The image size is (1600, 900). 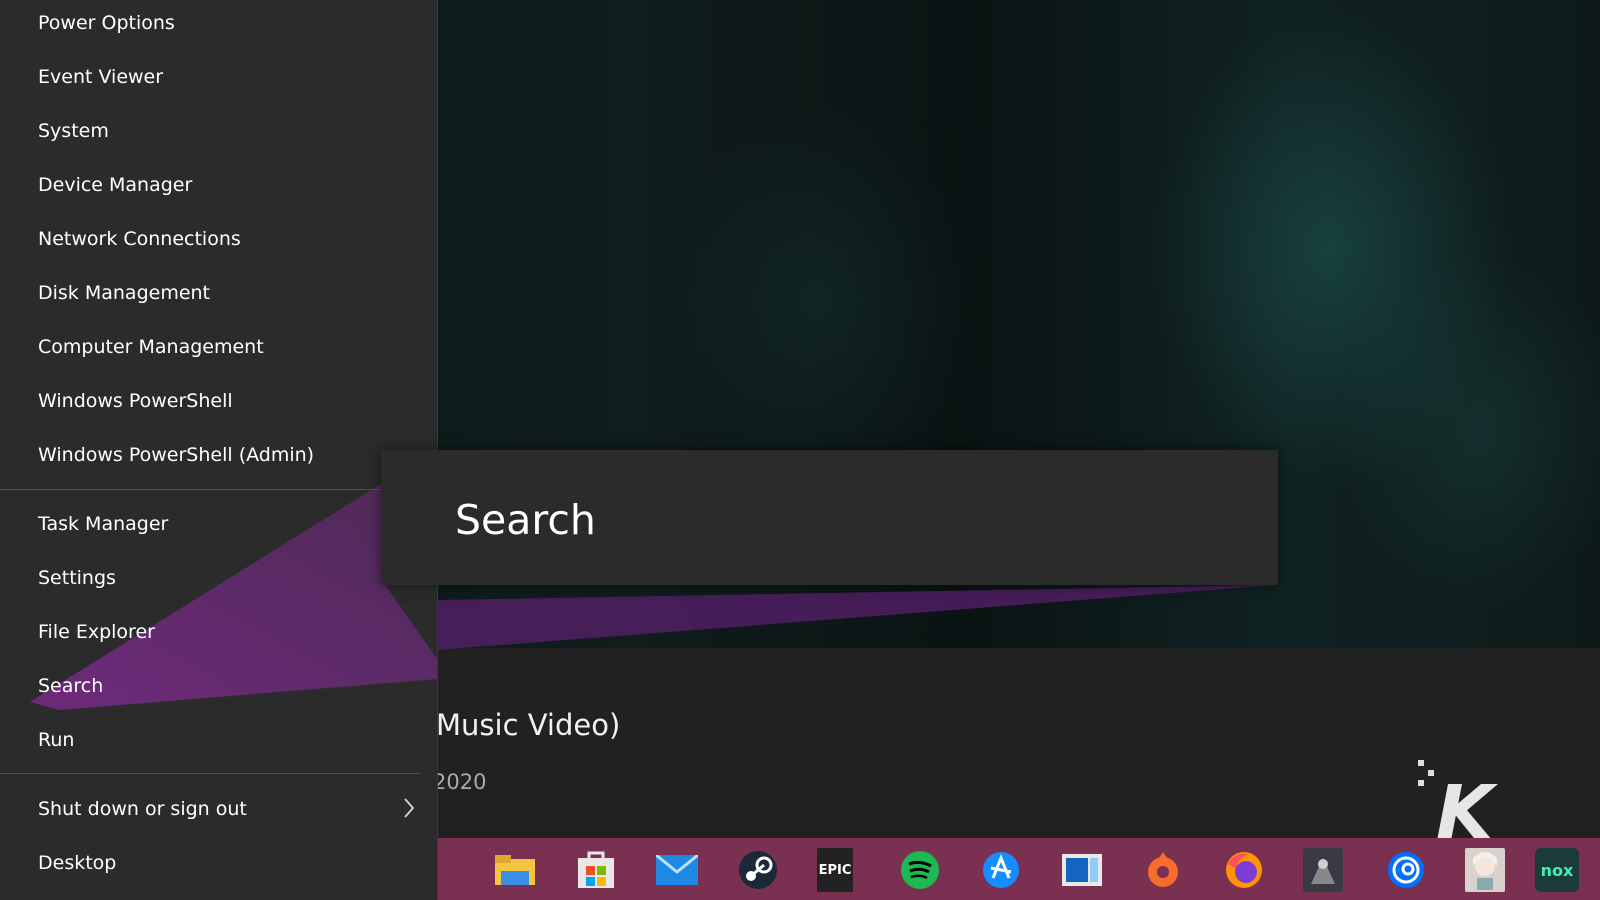 What do you see at coordinates (73, 131) in the screenshot?
I see `menu-item-system: System` at bounding box center [73, 131].